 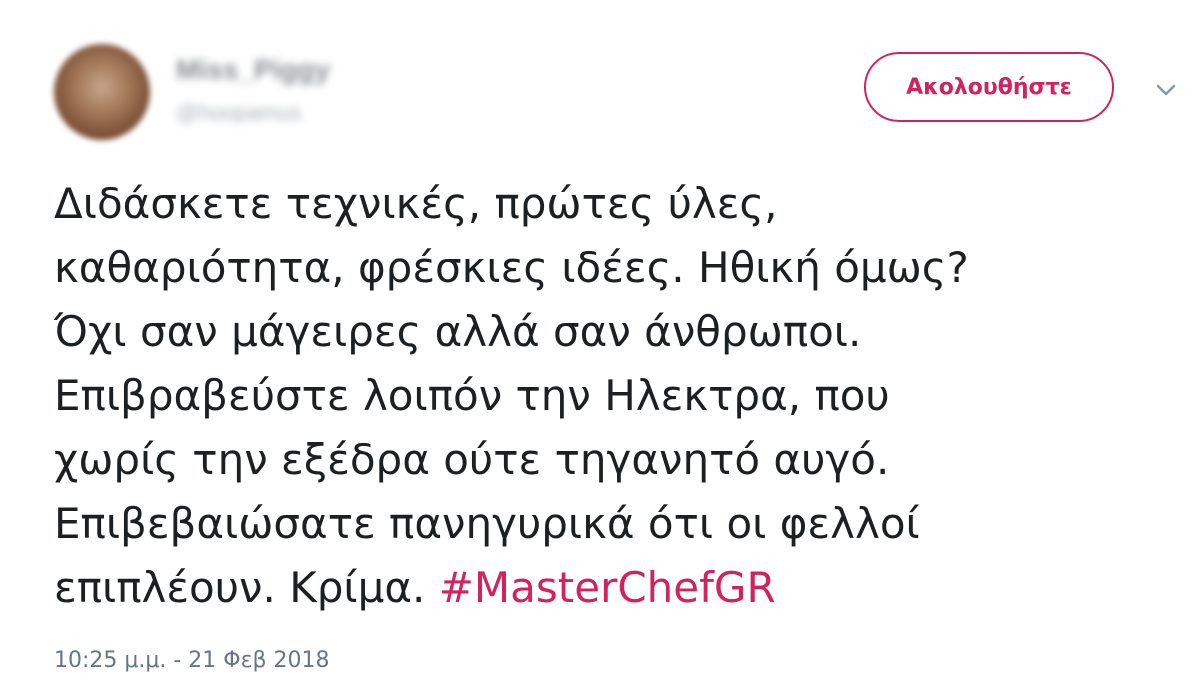 What do you see at coordinates (238, 113) in the screenshot?
I see `user-handle: @hoopamus` at bounding box center [238, 113].